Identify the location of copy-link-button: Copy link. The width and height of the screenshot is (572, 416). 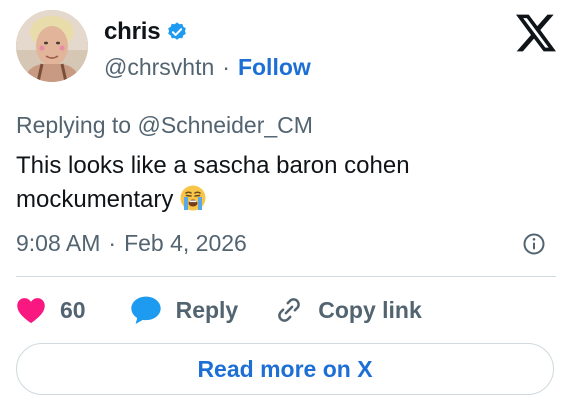
(348, 310).